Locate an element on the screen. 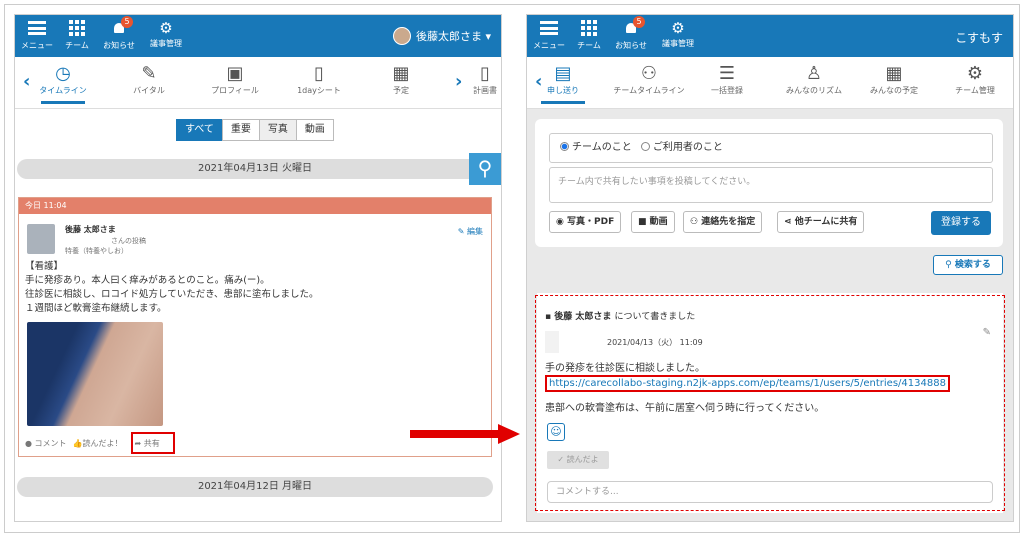 The image size is (1024, 537). tab-bulk-register: ☰ 一括登録 is located at coordinates (727, 79).